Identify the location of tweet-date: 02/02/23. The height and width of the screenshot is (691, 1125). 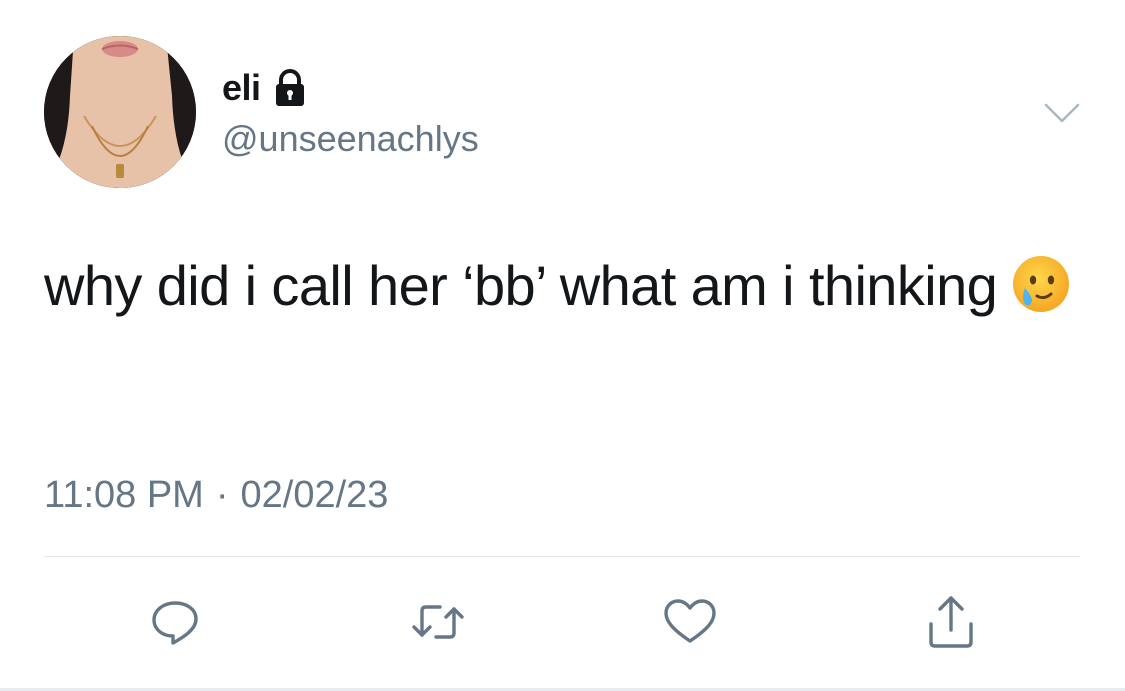
(314, 495).